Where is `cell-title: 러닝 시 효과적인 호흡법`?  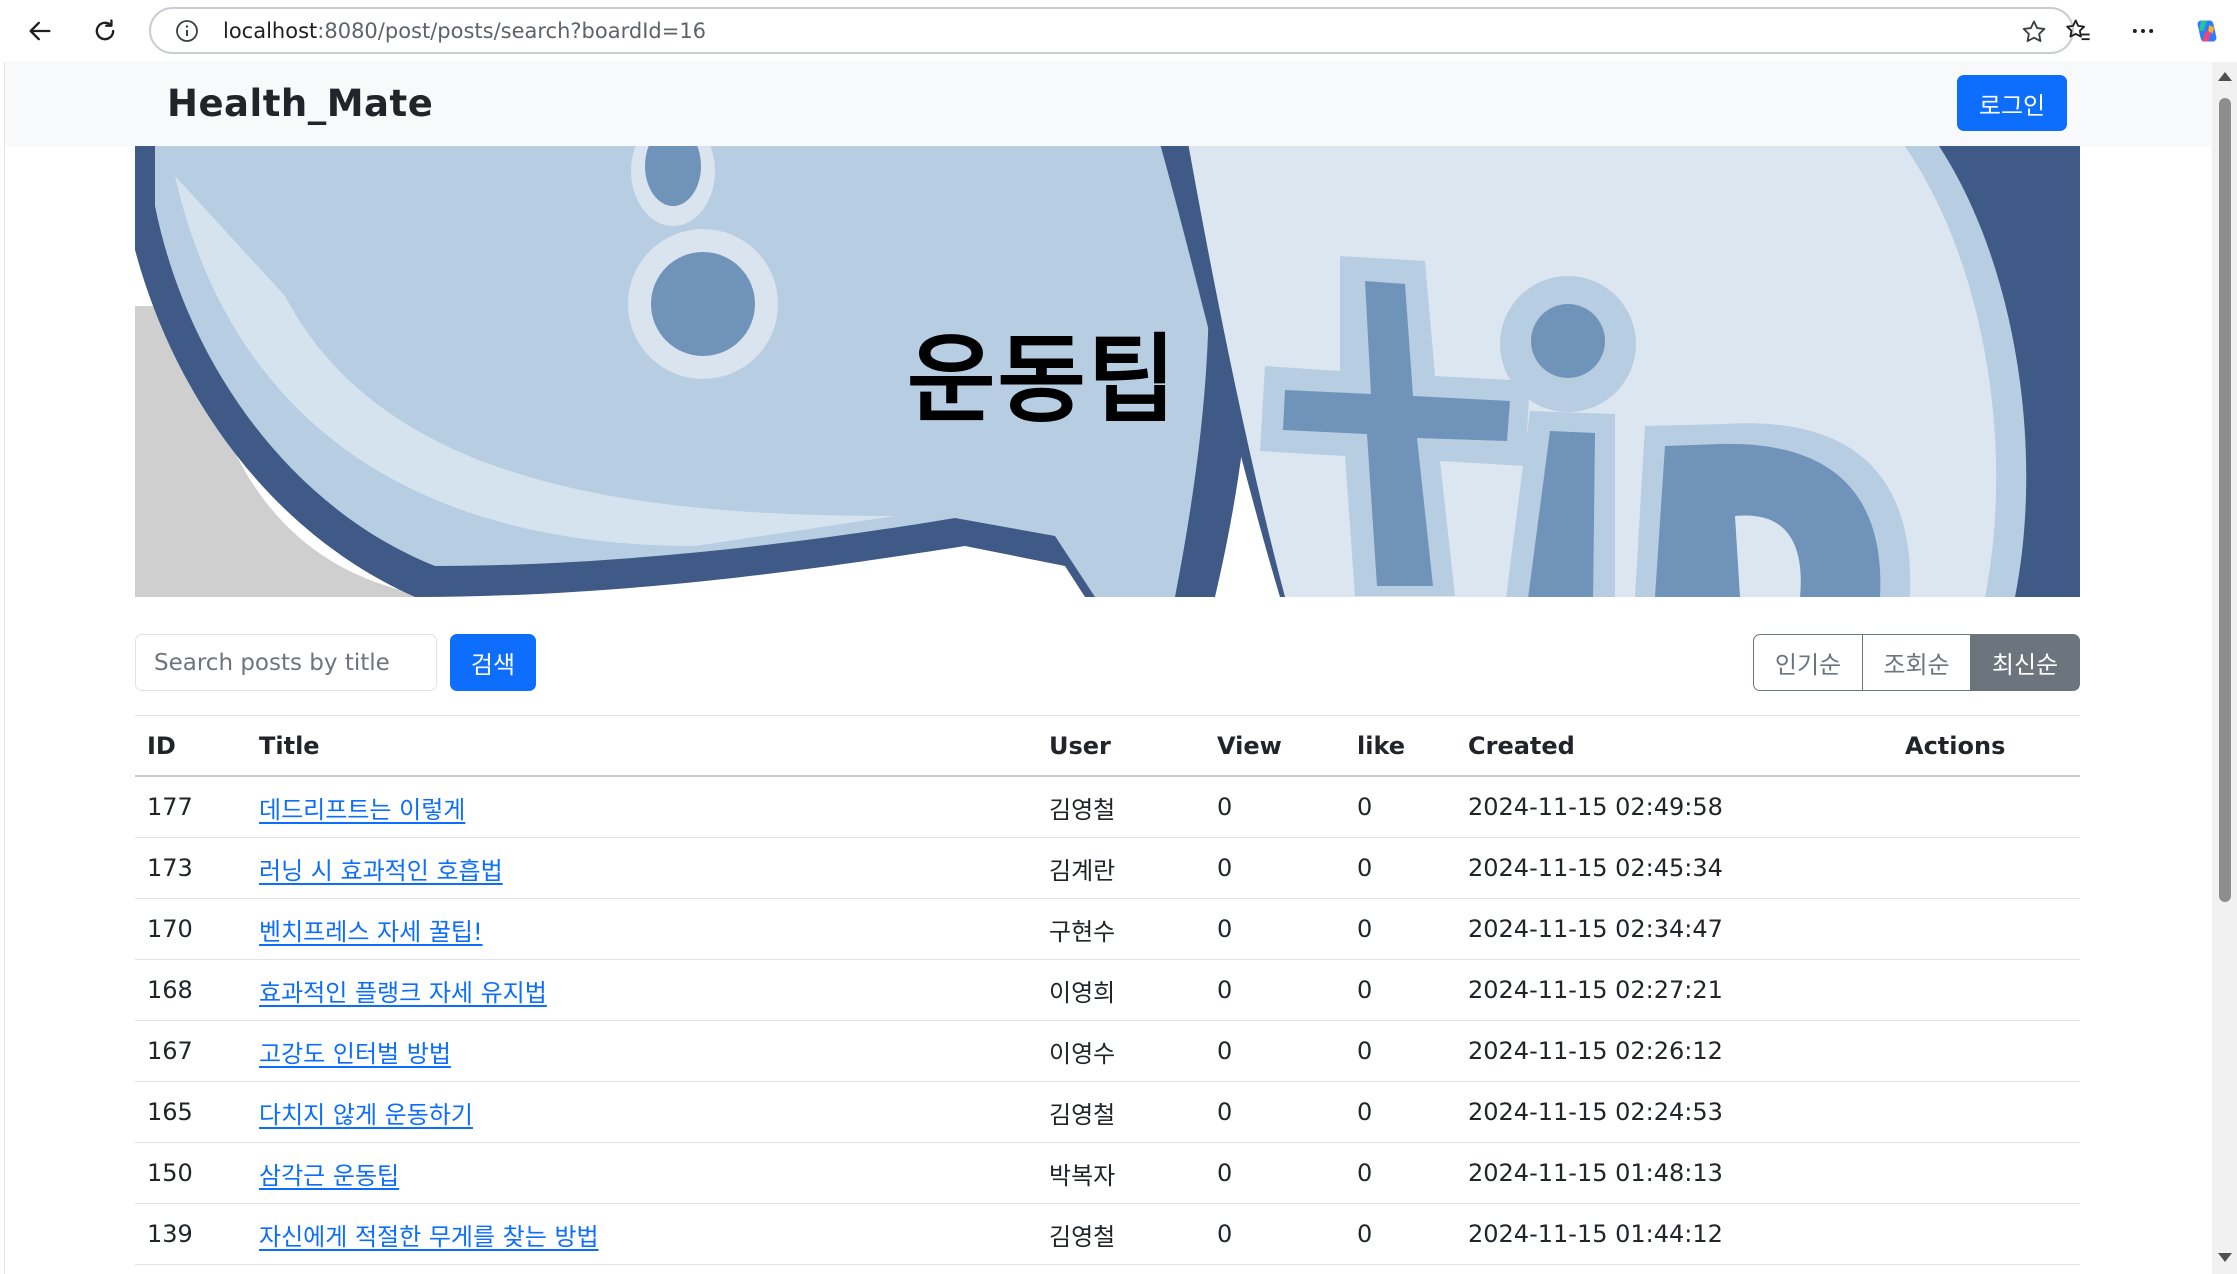
cell-title: 러닝 시 효과적인 호흡법 is located at coordinates (381, 868).